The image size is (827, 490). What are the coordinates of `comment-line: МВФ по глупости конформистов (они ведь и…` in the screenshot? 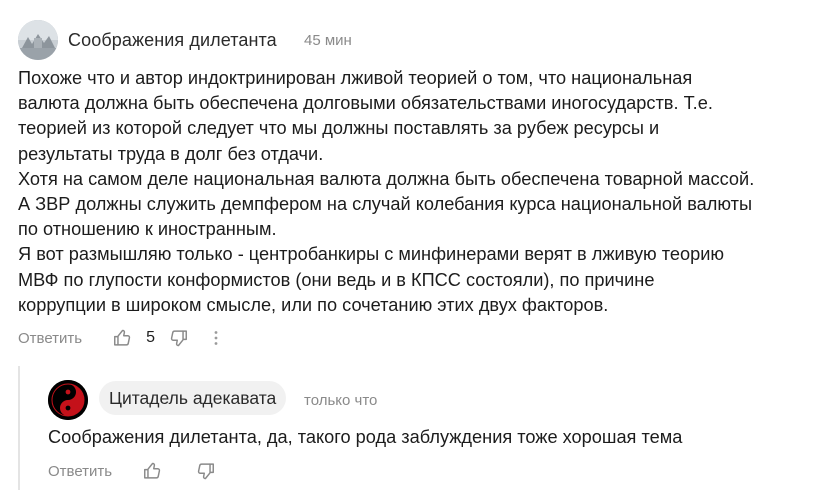 It's located at (336, 279).